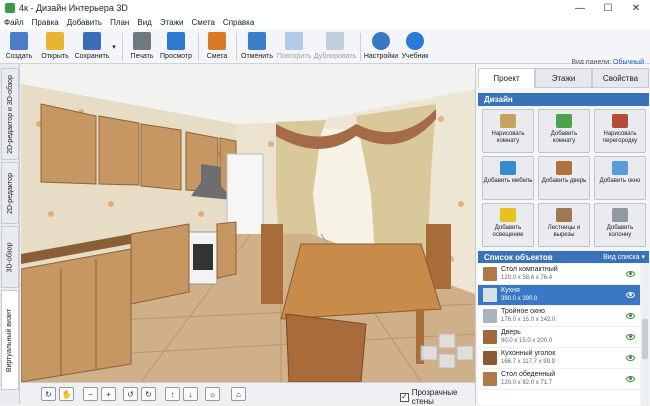 This screenshot has width=650, height=406. Describe the element at coordinates (130, 394) in the screenshot. I see `rotate-left-button: ↺` at that location.